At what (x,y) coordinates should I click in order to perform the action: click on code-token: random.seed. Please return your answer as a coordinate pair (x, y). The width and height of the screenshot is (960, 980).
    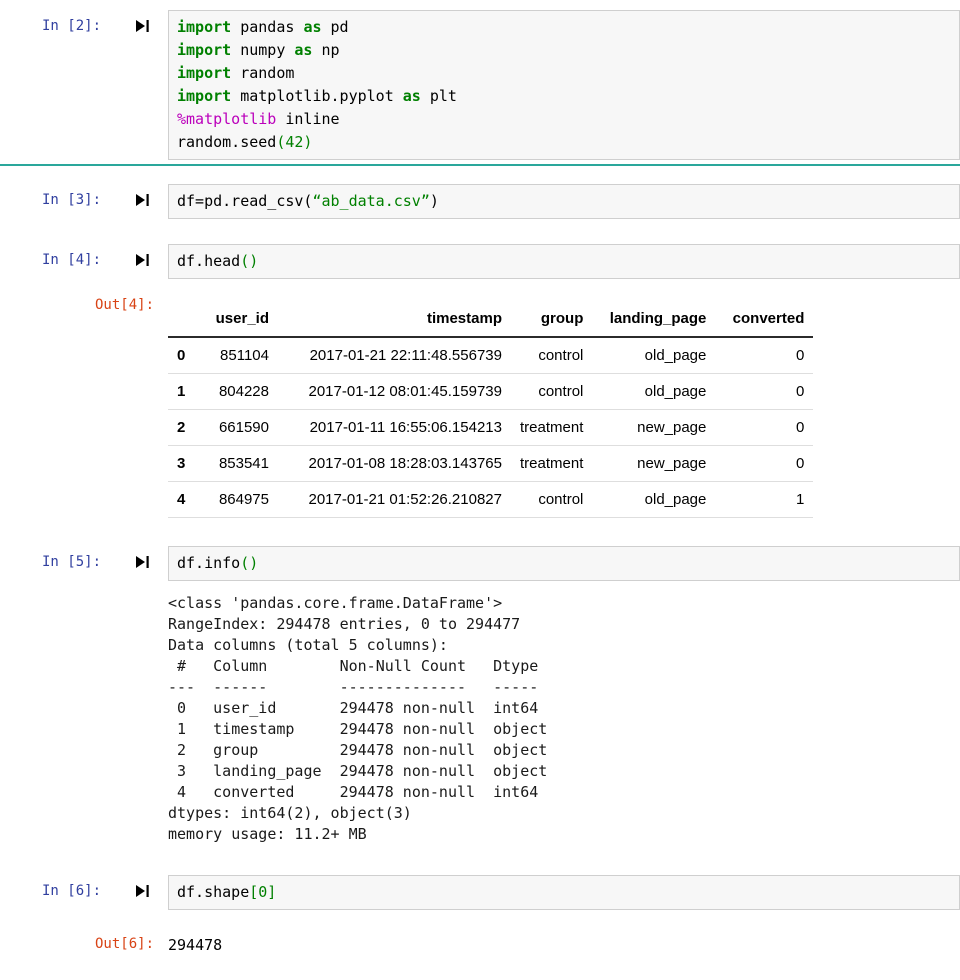
    Looking at the image, I should click on (227, 142).